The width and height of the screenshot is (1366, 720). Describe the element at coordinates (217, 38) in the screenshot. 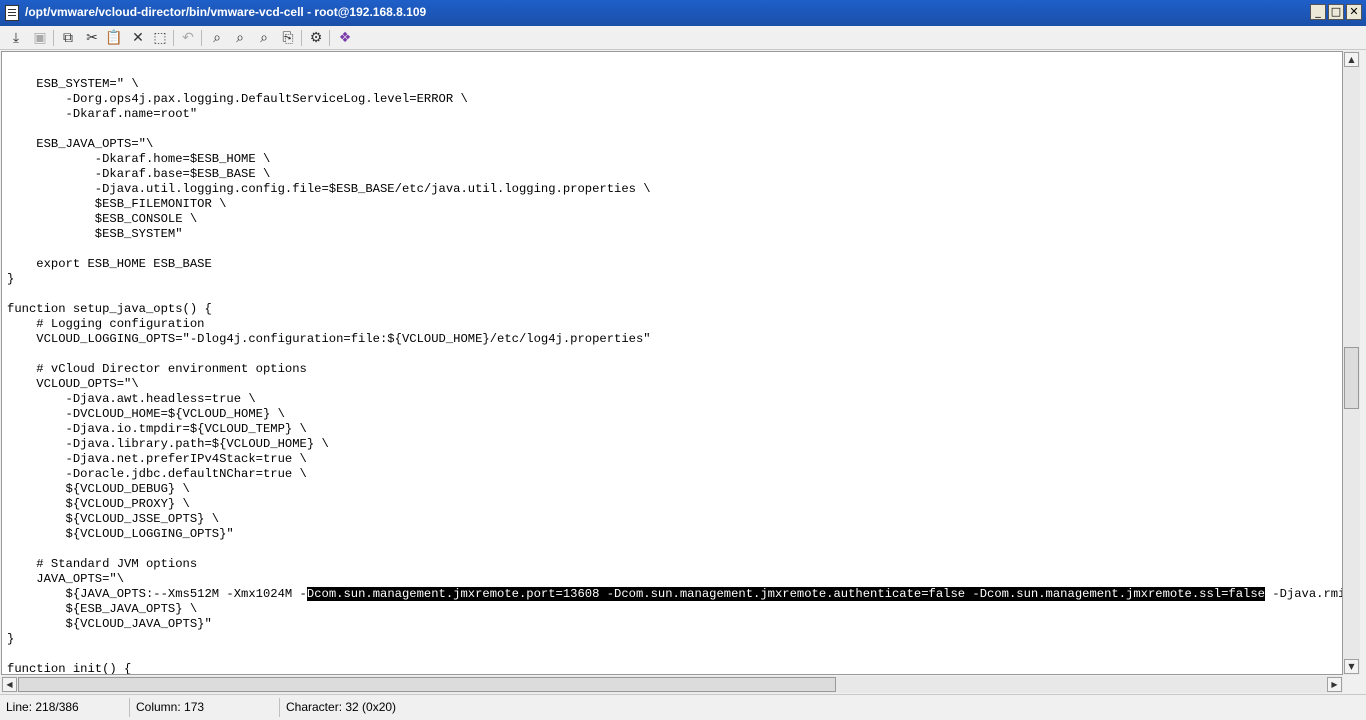

I see `find-icon: ⌕` at that location.